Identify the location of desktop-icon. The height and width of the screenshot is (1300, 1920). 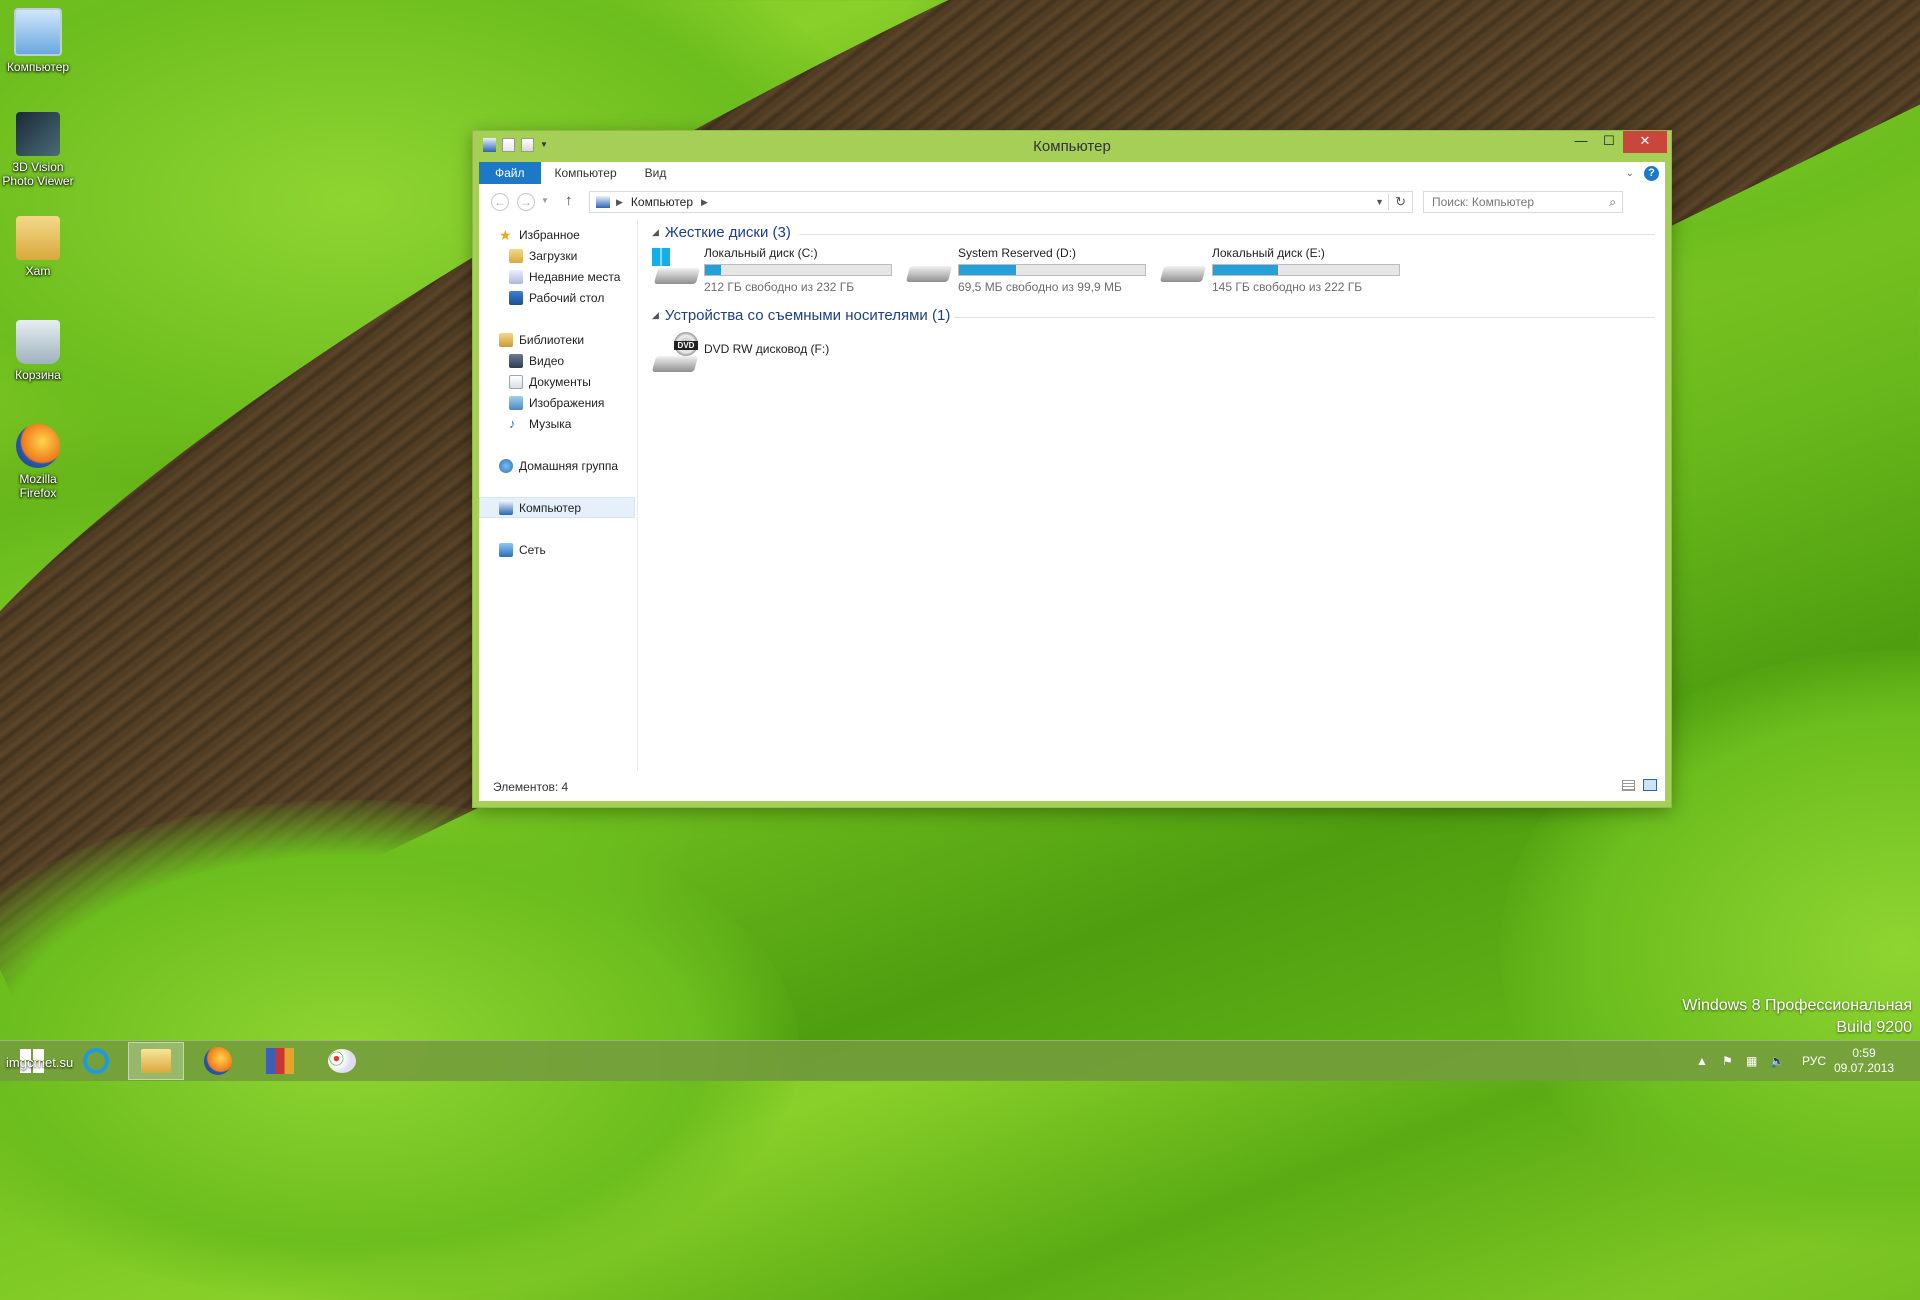
(516, 297).